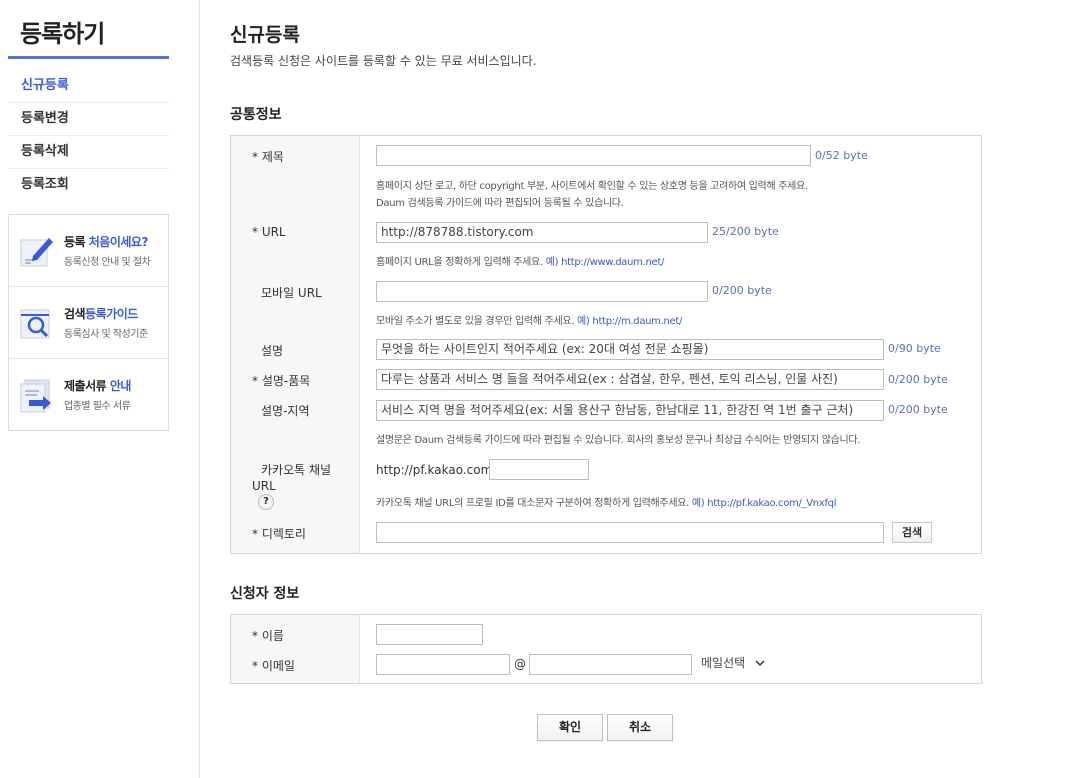  I want to click on mobile-url-byte-count: 0/200 byte, so click(742, 290).